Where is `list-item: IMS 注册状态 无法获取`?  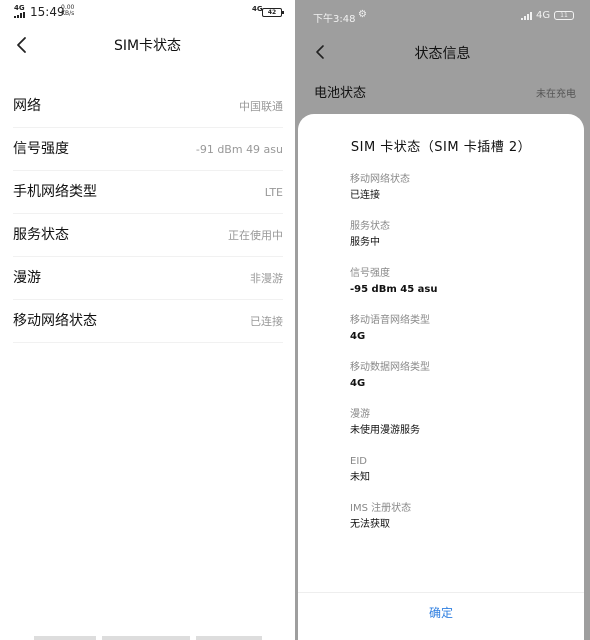 list-item: IMS 注册状态 无法获取 is located at coordinates (460, 517).